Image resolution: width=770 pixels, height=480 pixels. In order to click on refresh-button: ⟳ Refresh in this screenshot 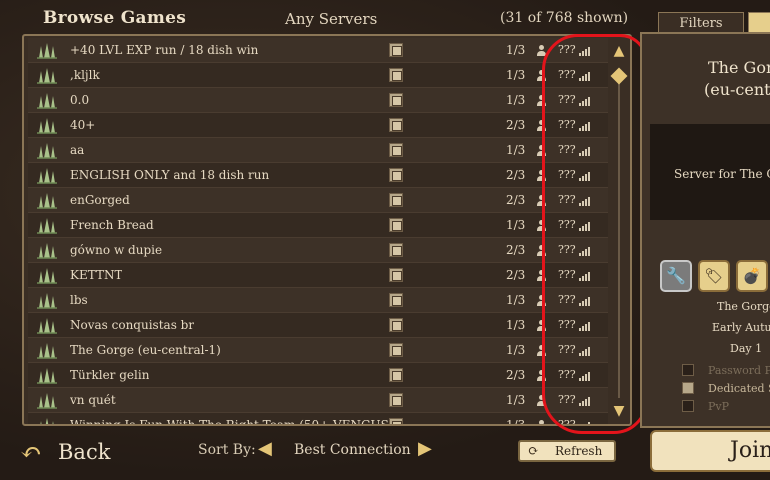, I will do `click(567, 451)`.